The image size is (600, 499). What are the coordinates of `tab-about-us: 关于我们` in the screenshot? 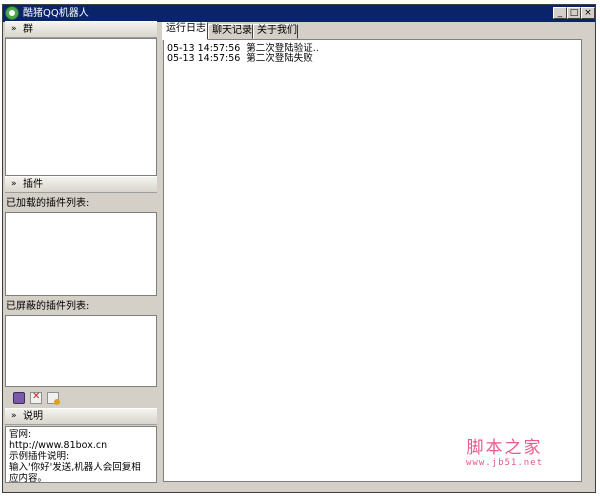 It's located at (275, 31).